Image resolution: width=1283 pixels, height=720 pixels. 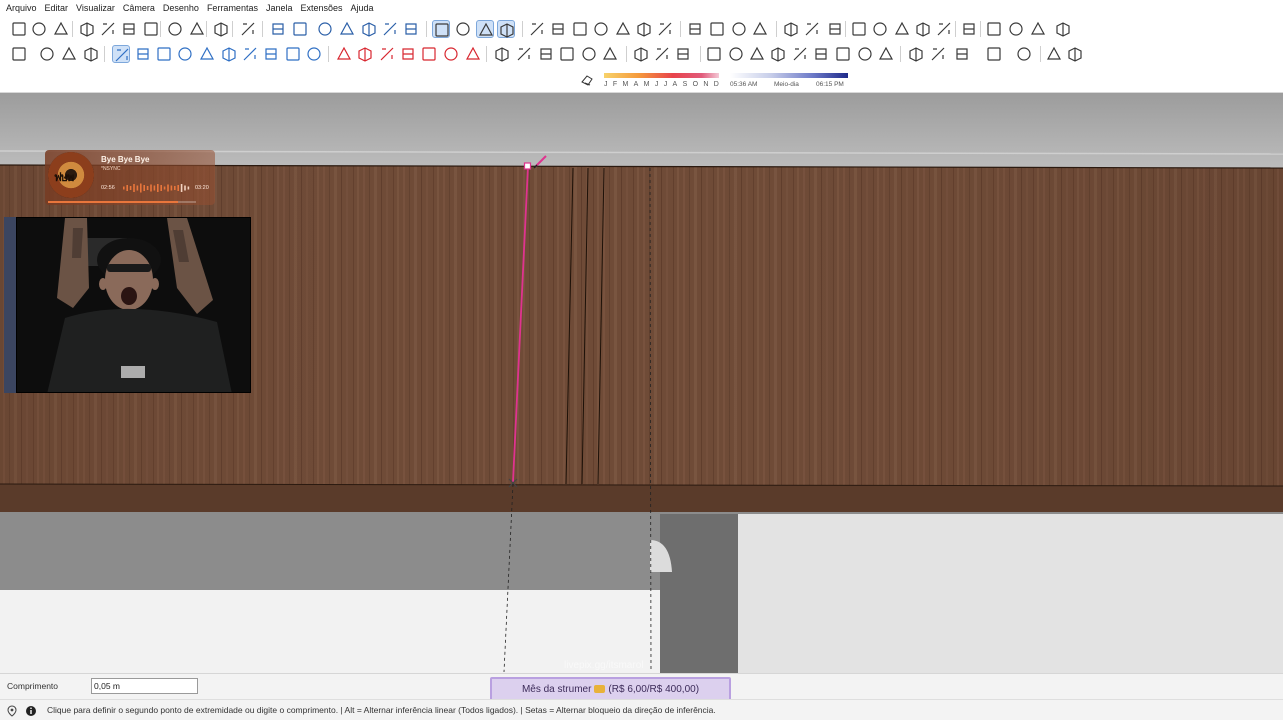 I want to click on back-view-icon, so click(x=369, y=29).